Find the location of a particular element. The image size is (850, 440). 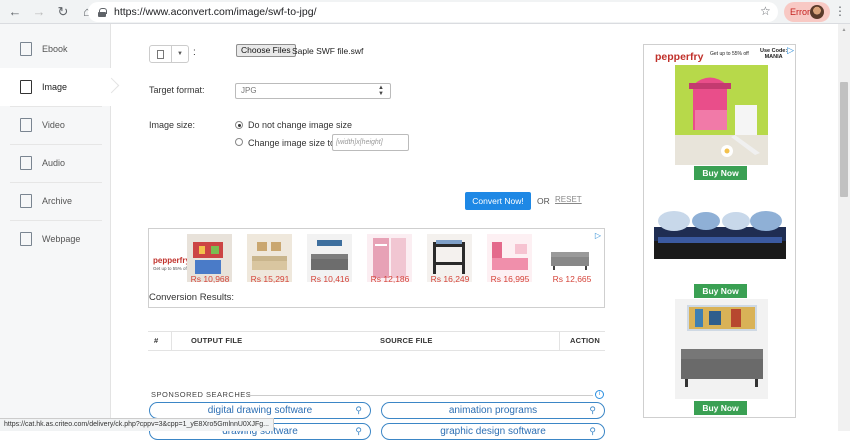

sidebar-item-label: Image is located at coordinates (55, 87).